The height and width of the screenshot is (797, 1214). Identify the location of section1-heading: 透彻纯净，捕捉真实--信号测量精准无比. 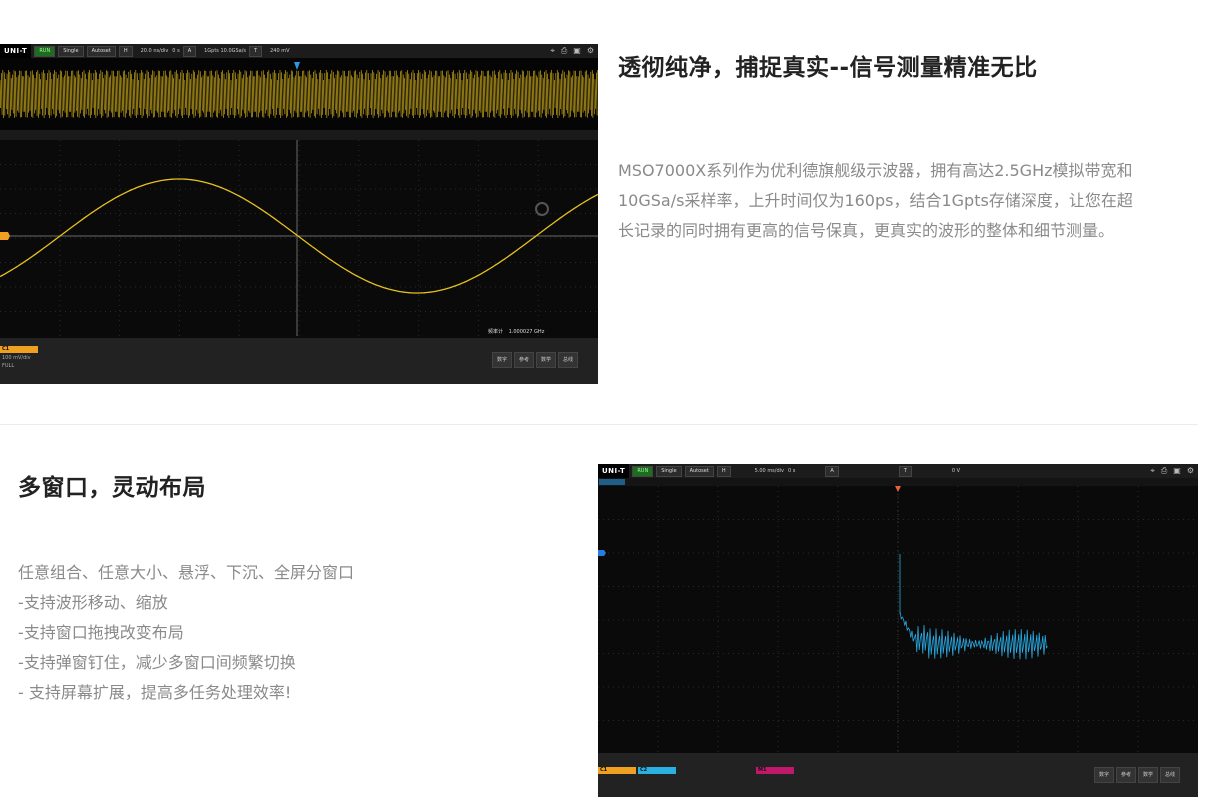
(828, 68).